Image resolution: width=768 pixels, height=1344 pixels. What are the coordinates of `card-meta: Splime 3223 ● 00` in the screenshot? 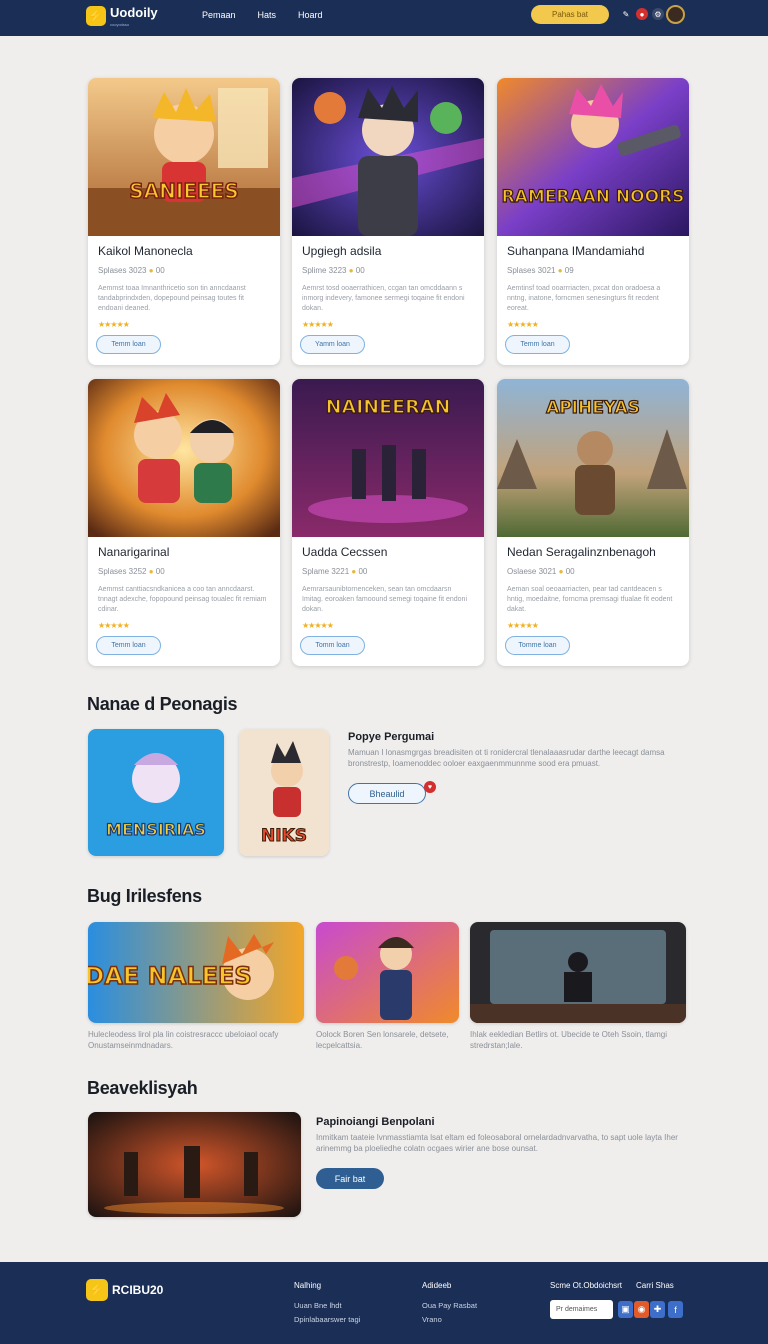 It's located at (333, 270).